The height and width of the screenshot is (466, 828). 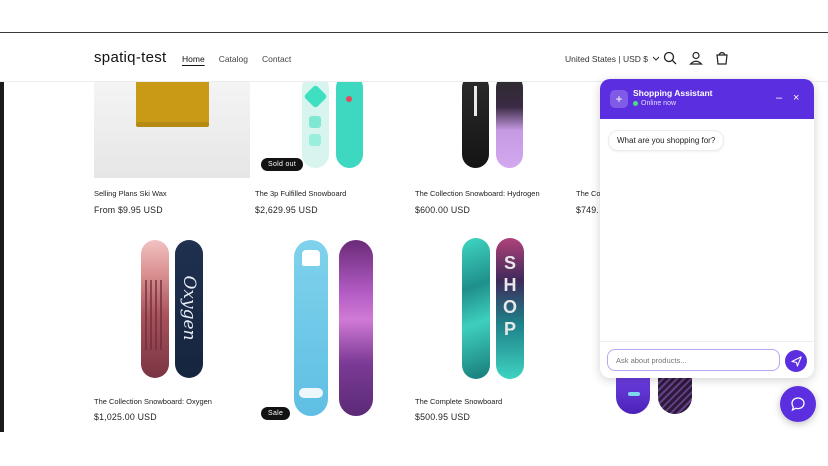 What do you see at coordinates (606, 59) in the screenshot?
I see `country-label: United States | USD $` at bounding box center [606, 59].